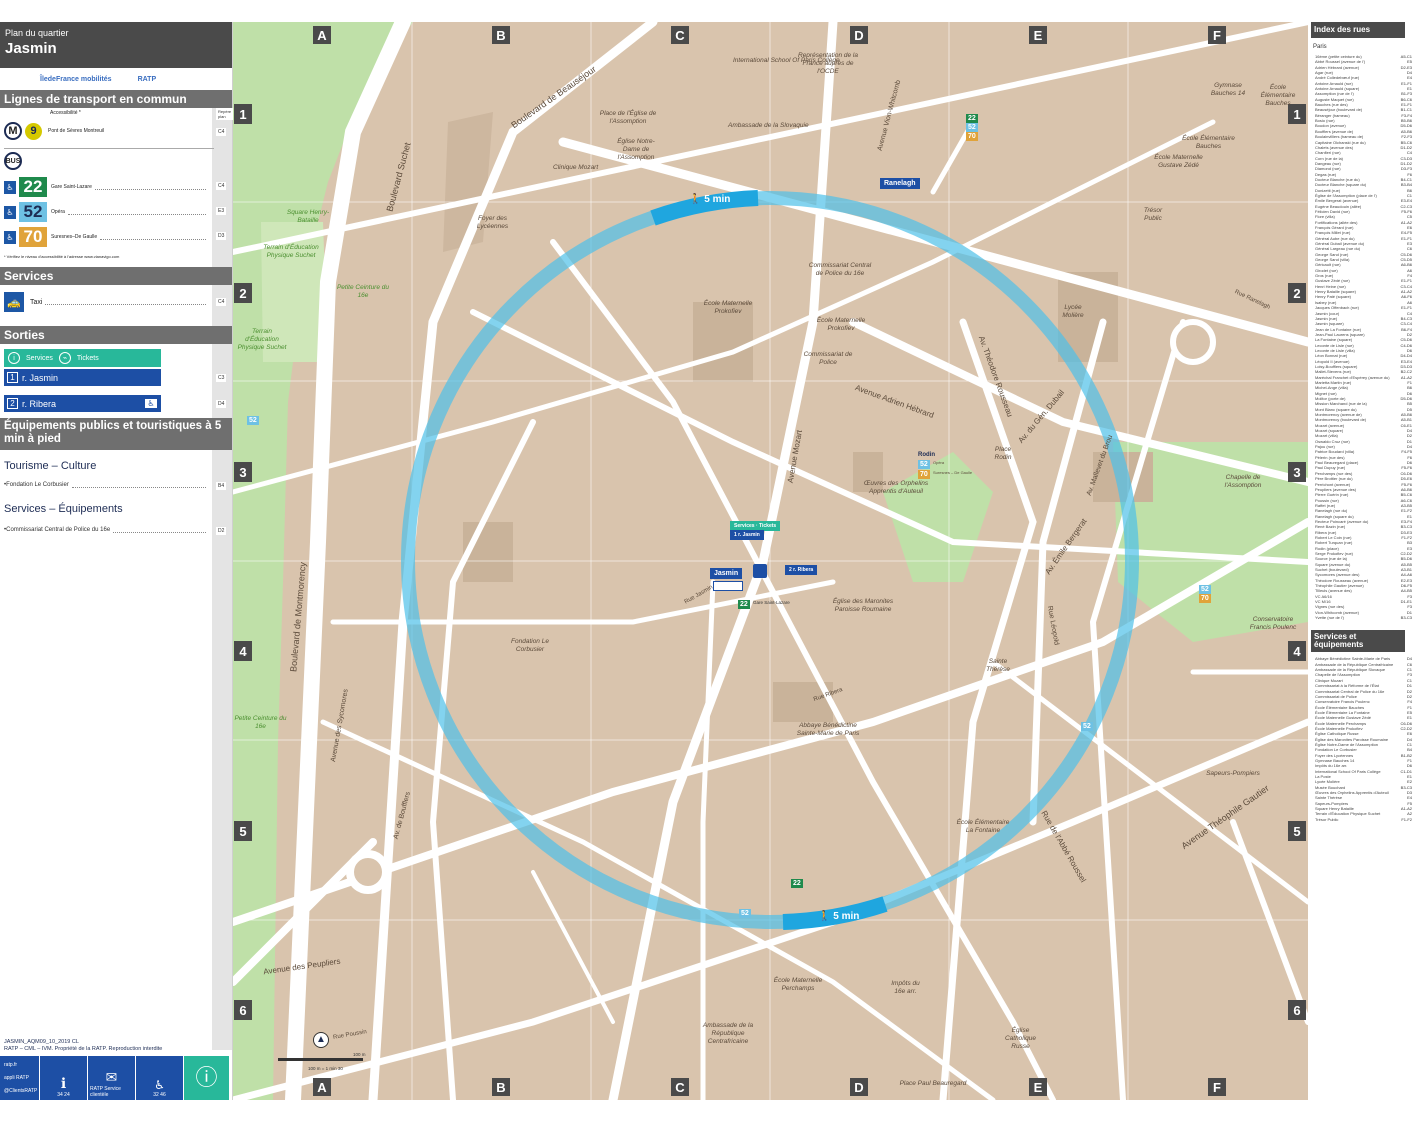  Describe the element at coordinates (1020, 1039) in the screenshot. I see `poi-label: Église Catholique Russe` at that location.